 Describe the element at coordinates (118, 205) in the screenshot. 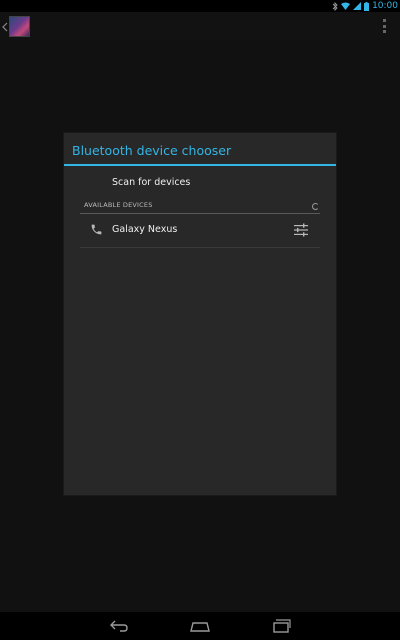

I see `available-devices-header: AVAILABLE DEVICES` at that location.